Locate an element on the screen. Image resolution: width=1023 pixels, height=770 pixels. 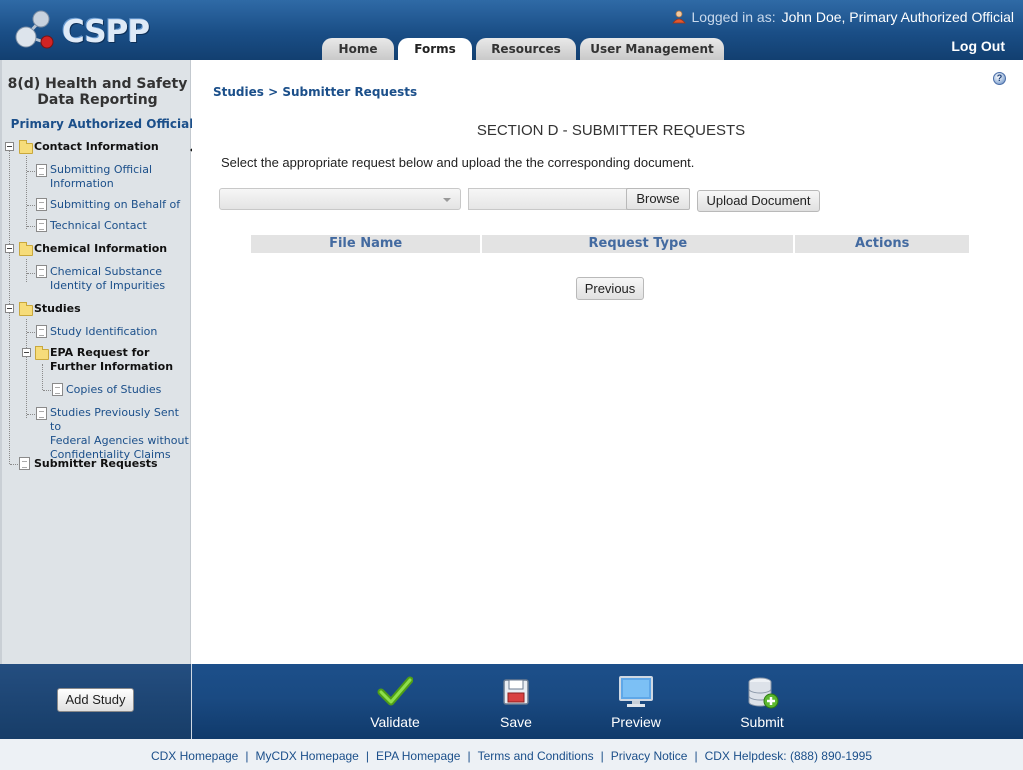
tree-item-label: Identity of Impurities is located at coordinates (108, 285).